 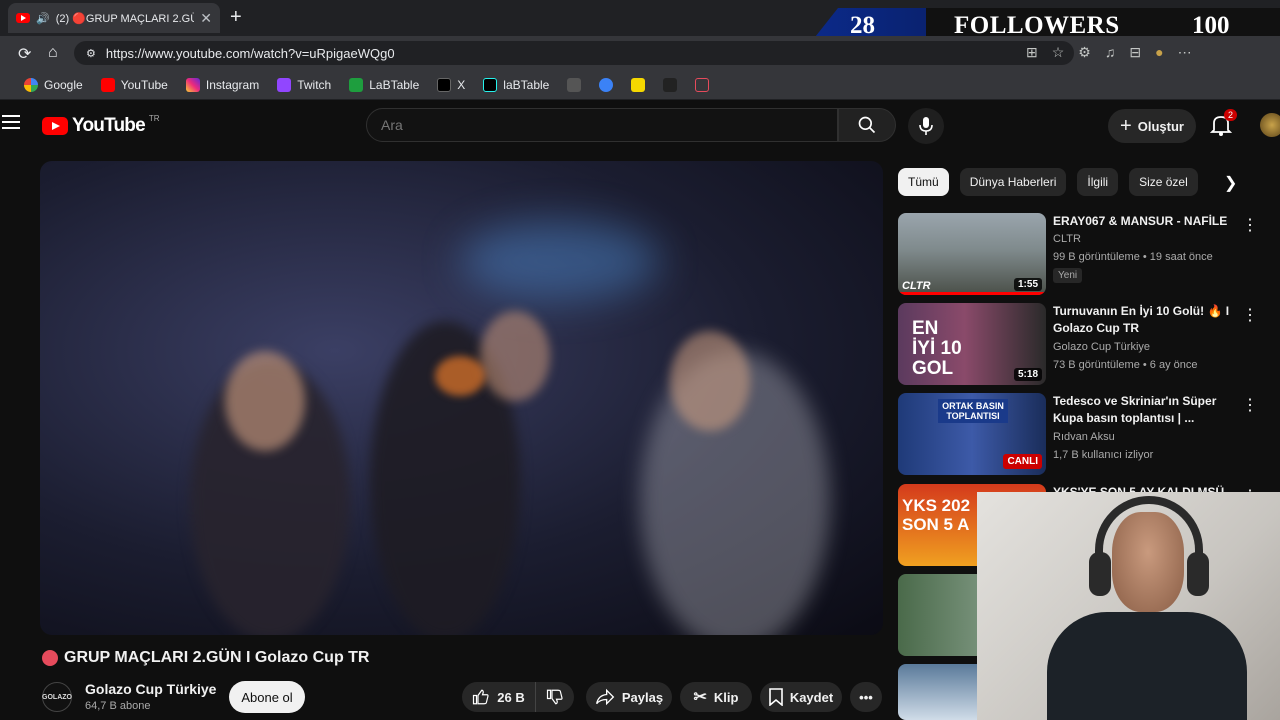 I want to click on thumbs-up-icon, so click(x=481, y=697).